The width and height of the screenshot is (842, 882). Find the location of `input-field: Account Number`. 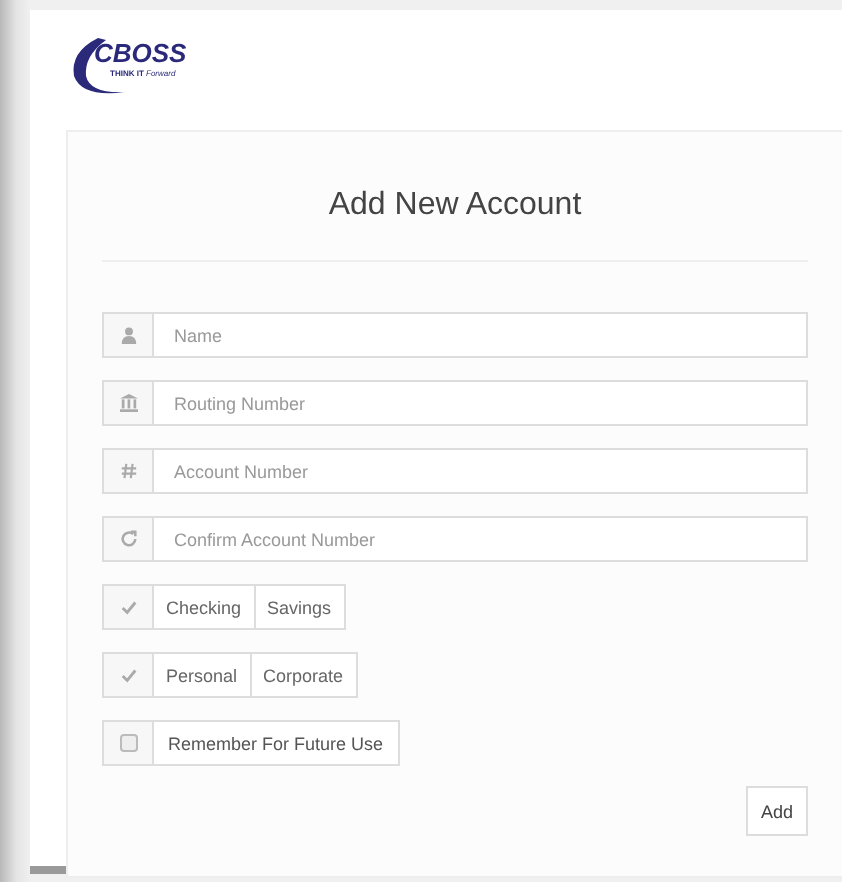

input-field: Account Number is located at coordinates (481, 471).